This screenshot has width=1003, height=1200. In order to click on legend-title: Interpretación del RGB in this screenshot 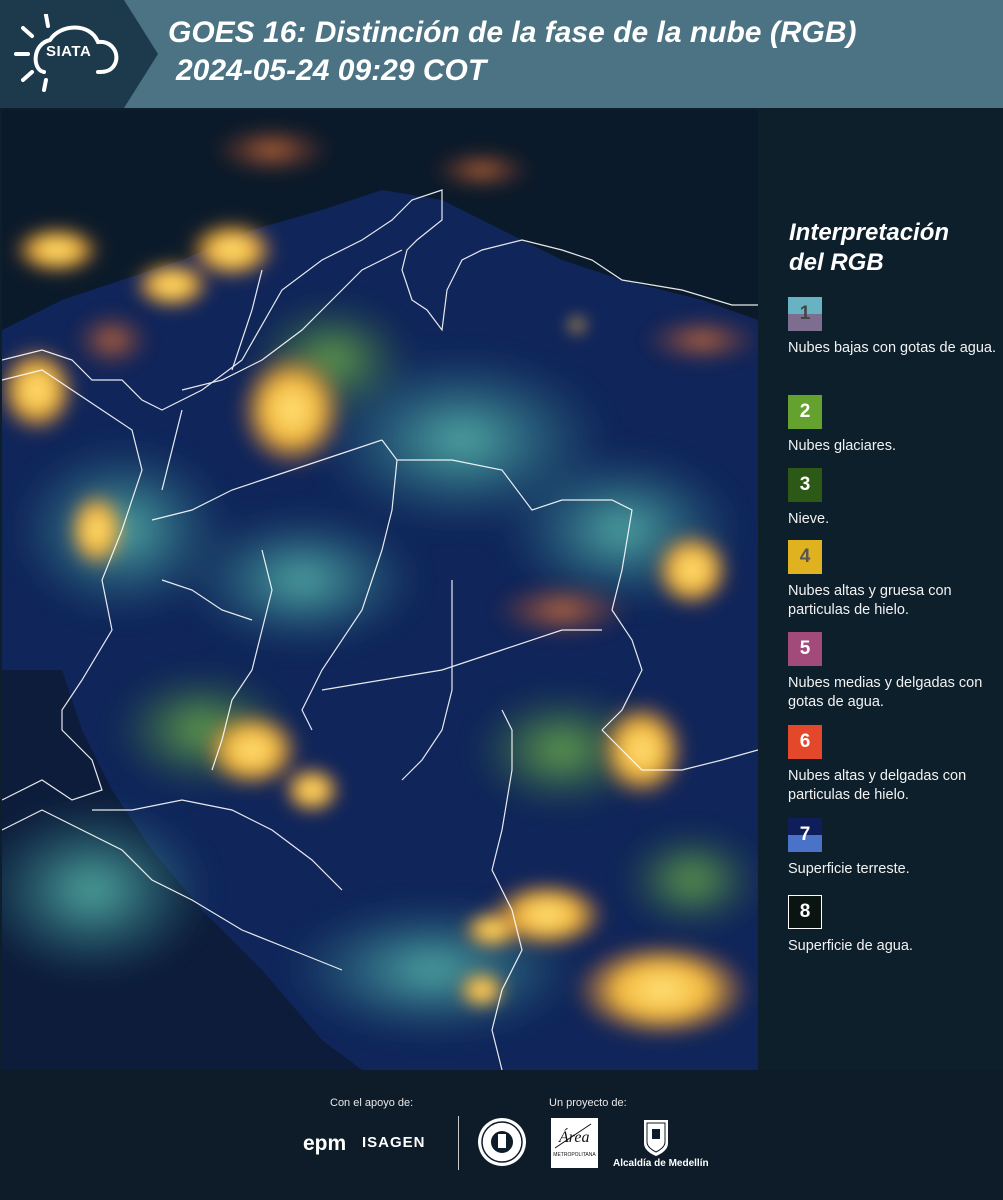, I will do `click(889, 248)`.